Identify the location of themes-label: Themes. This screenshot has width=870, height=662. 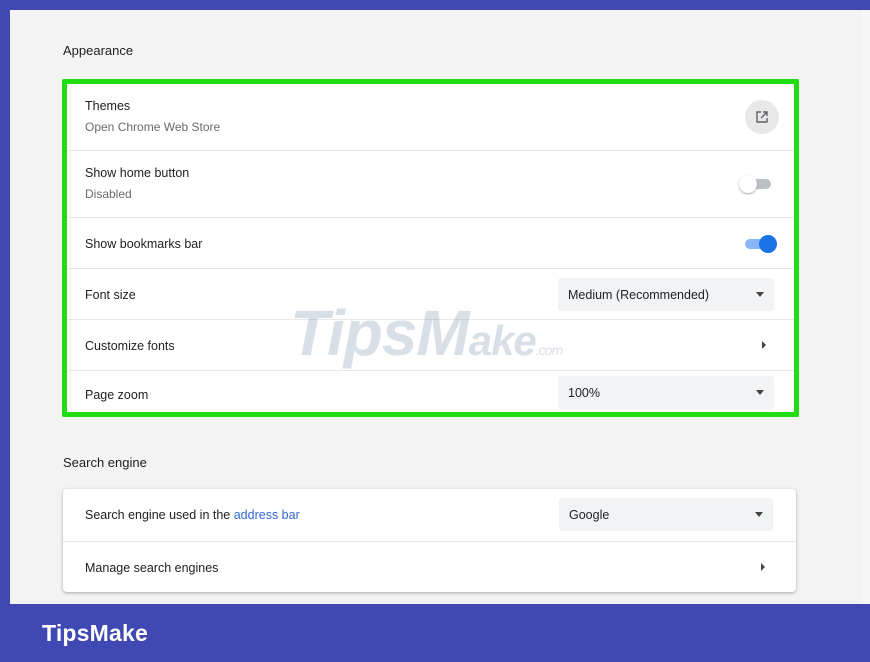
(108, 106).